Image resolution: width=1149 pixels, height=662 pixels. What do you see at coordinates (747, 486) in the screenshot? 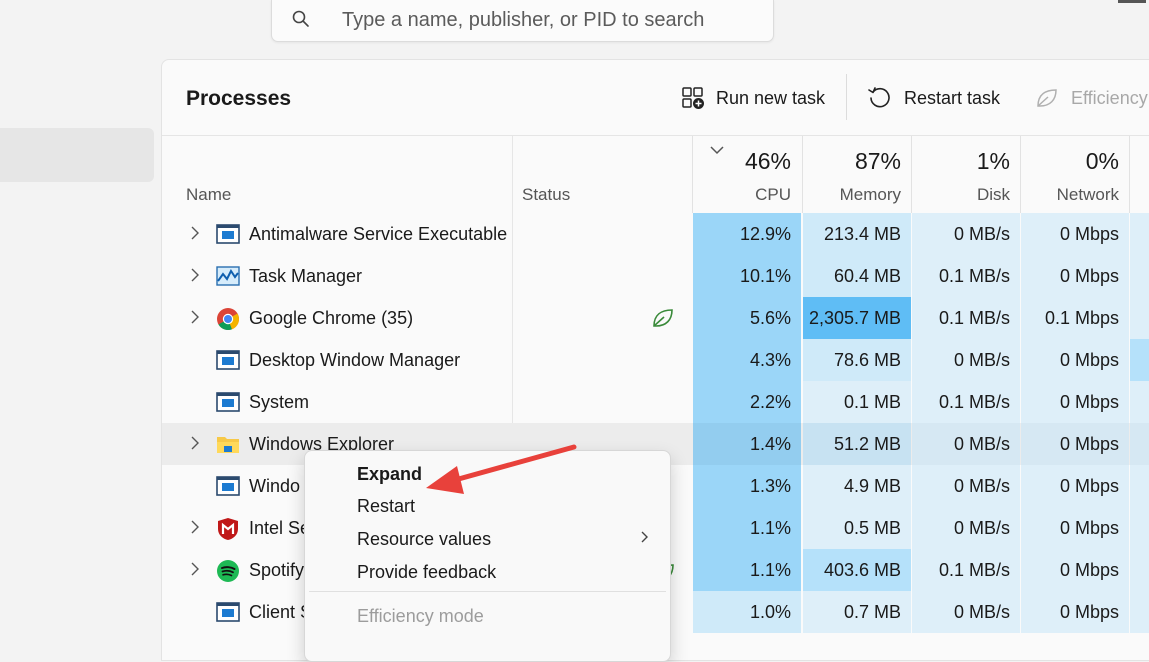
I see `cpu-cell: 1.3%` at bounding box center [747, 486].